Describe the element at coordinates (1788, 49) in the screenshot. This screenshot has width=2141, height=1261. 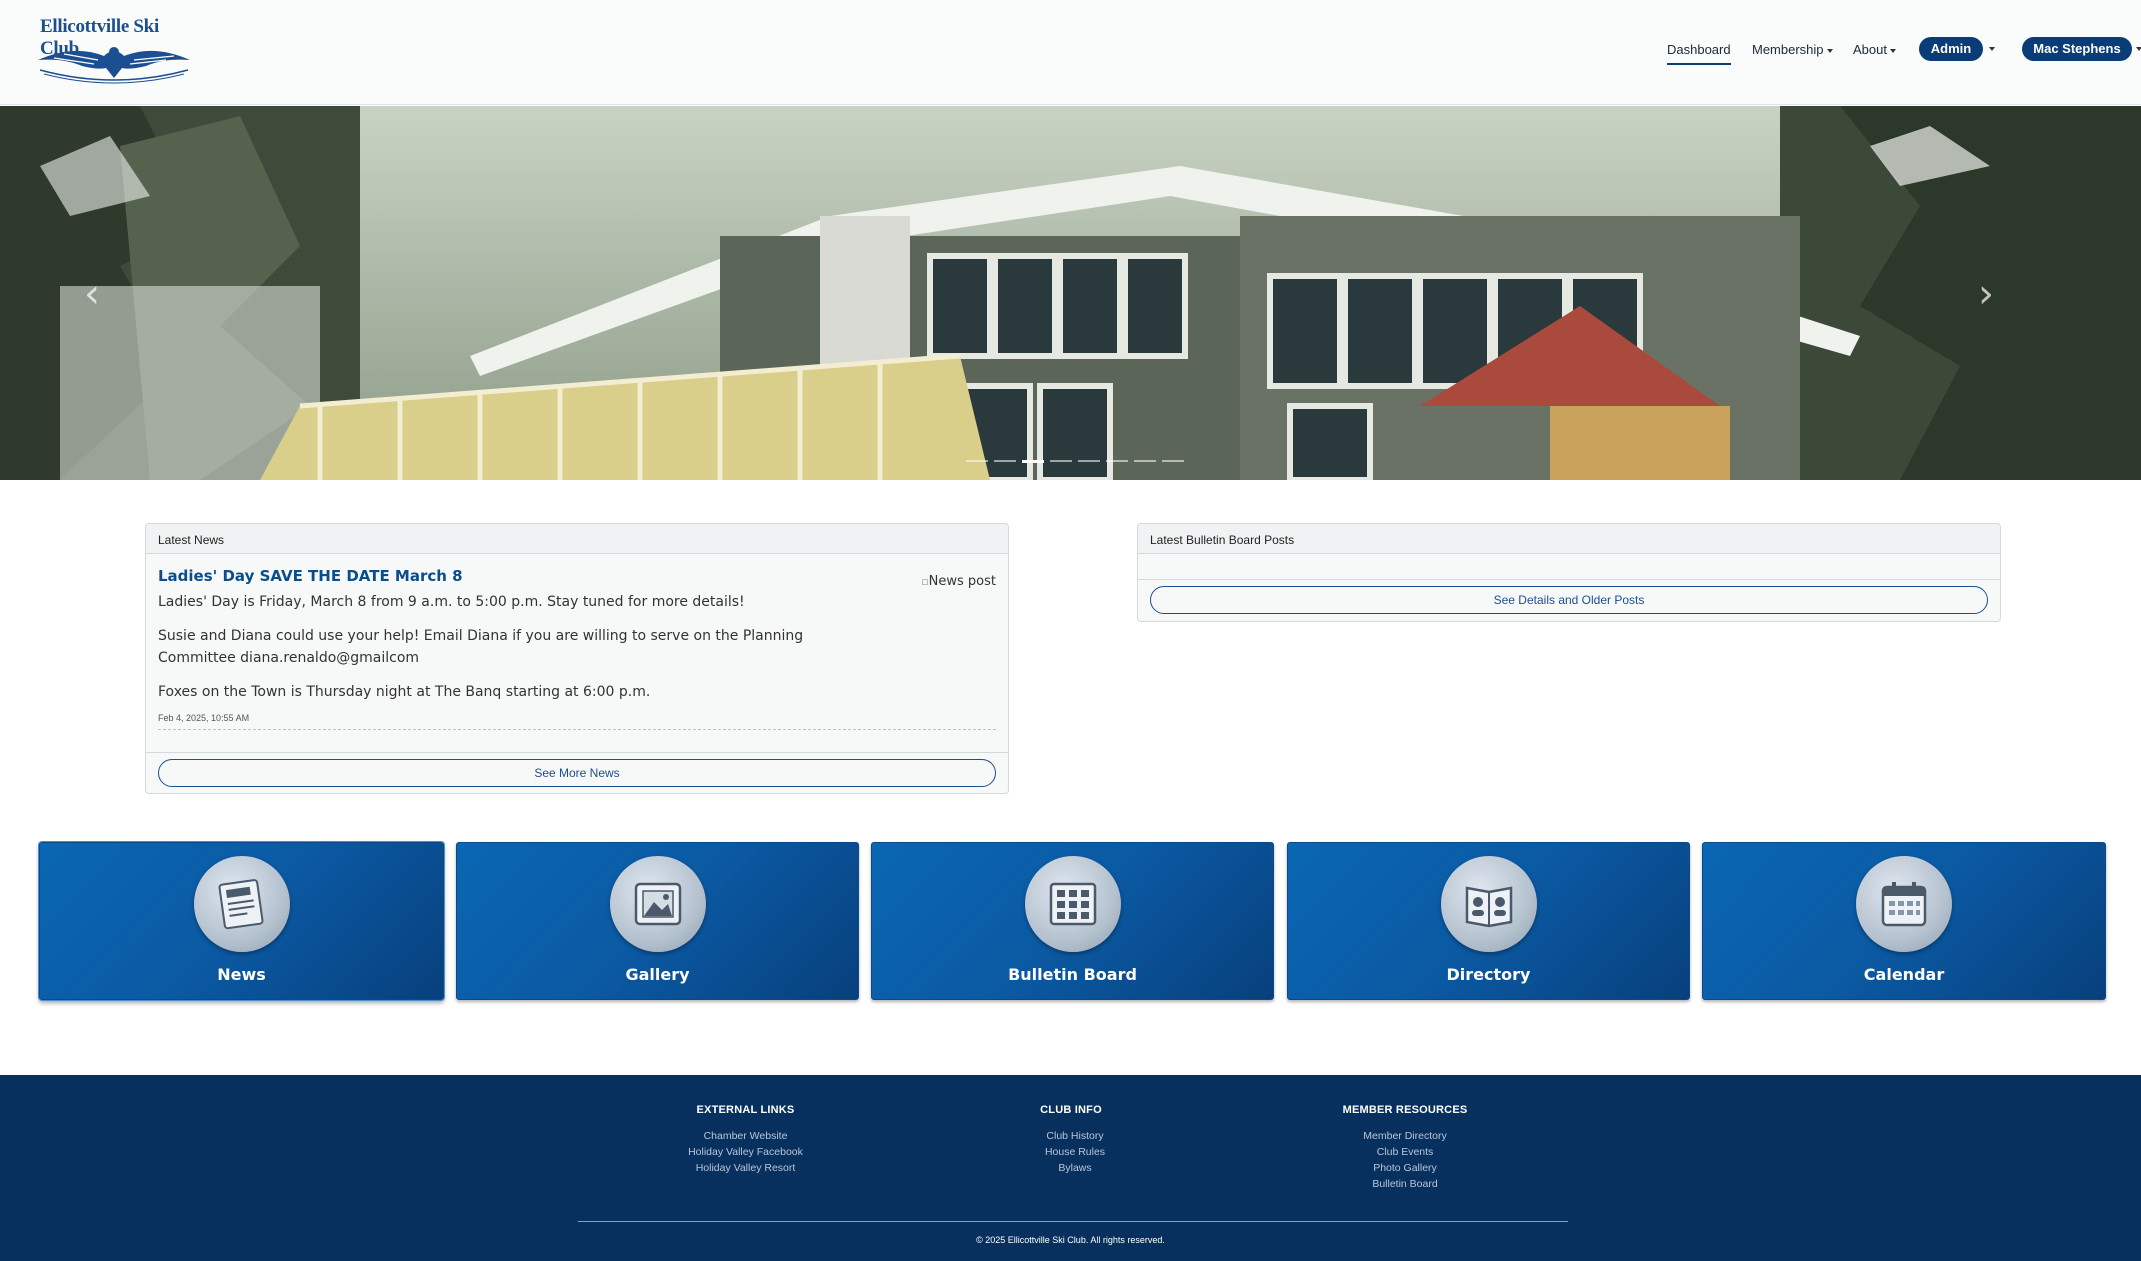
I see `nav-membership-label: Membership` at that location.